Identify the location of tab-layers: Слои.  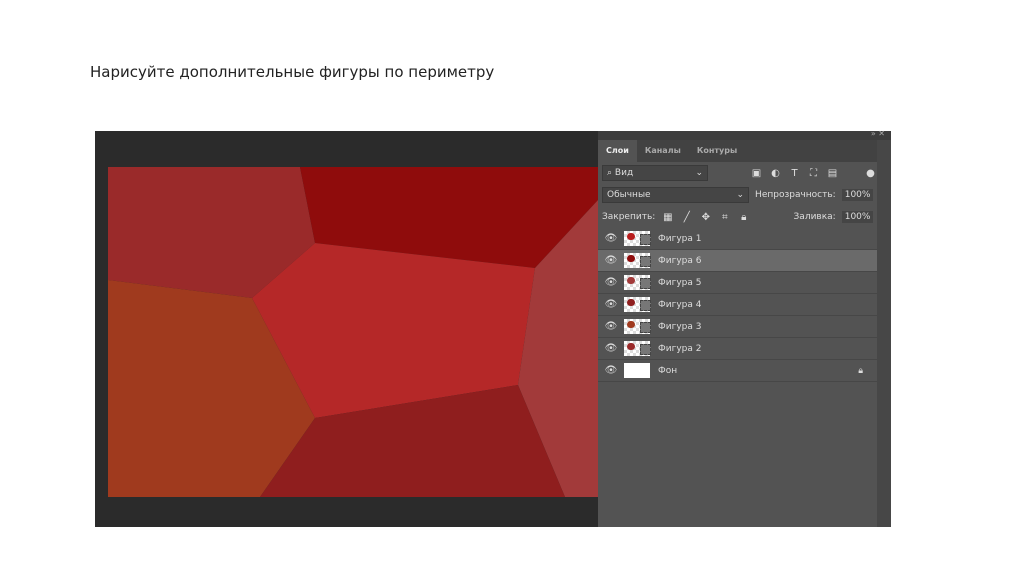
(617, 151).